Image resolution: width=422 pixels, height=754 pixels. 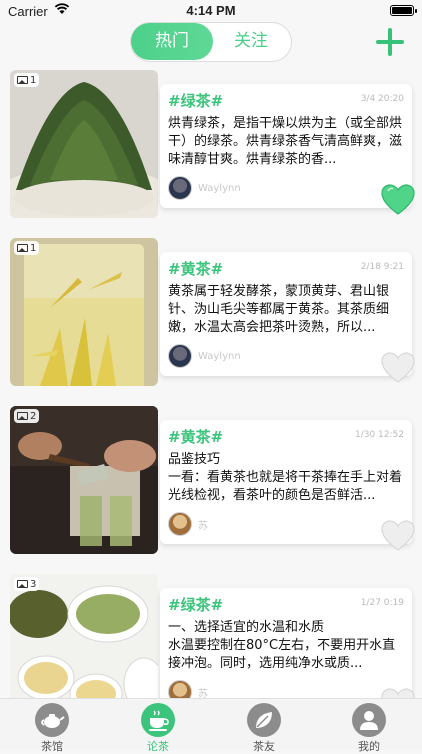 What do you see at coordinates (382, 267) in the screenshot?
I see `post-date: 2/18 9:21` at bounding box center [382, 267].